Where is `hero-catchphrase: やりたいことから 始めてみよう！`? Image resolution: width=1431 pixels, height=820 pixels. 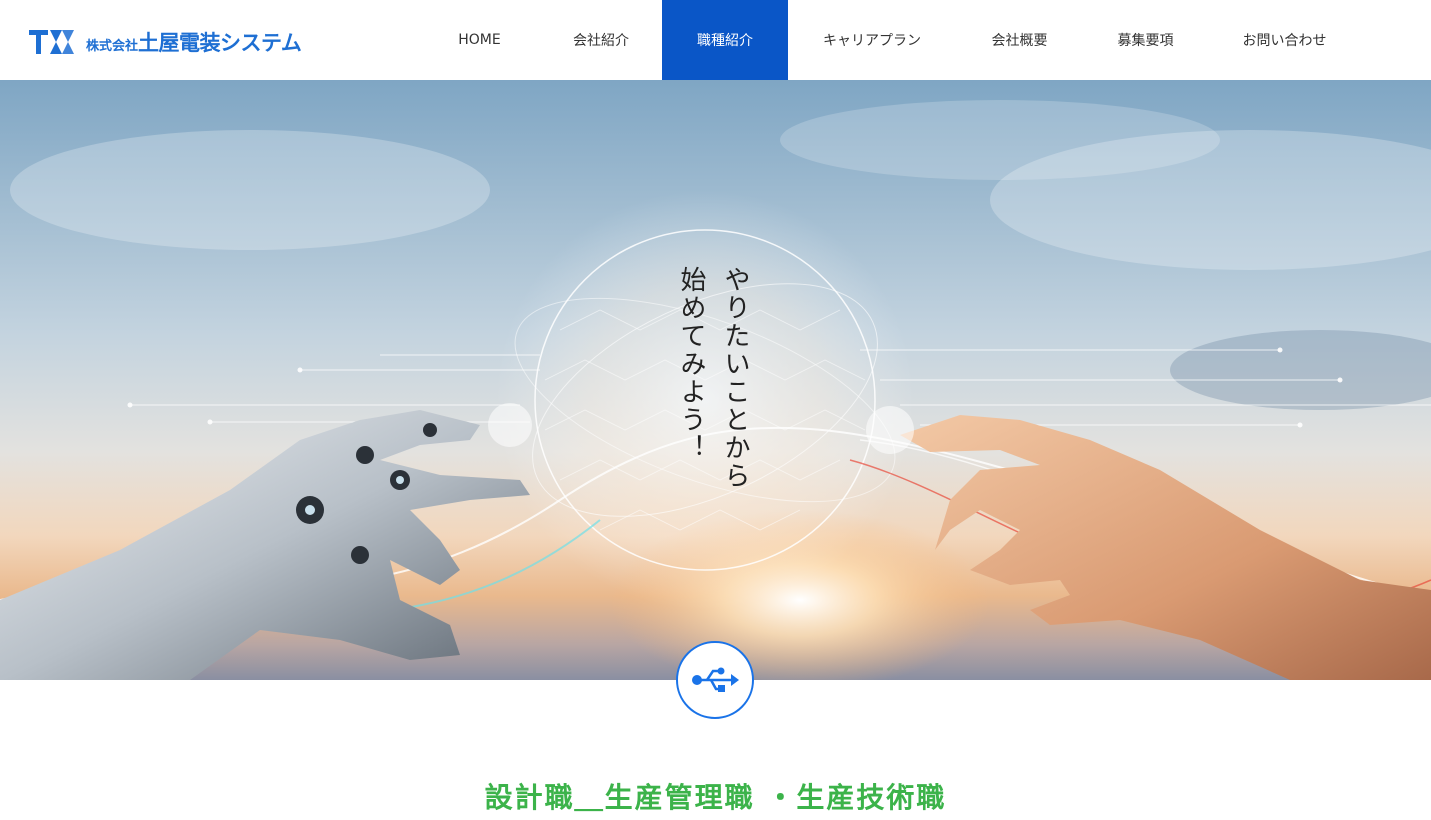 hero-catchphrase: やりたいことから 始めてみよう！ is located at coordinates (713, 386).